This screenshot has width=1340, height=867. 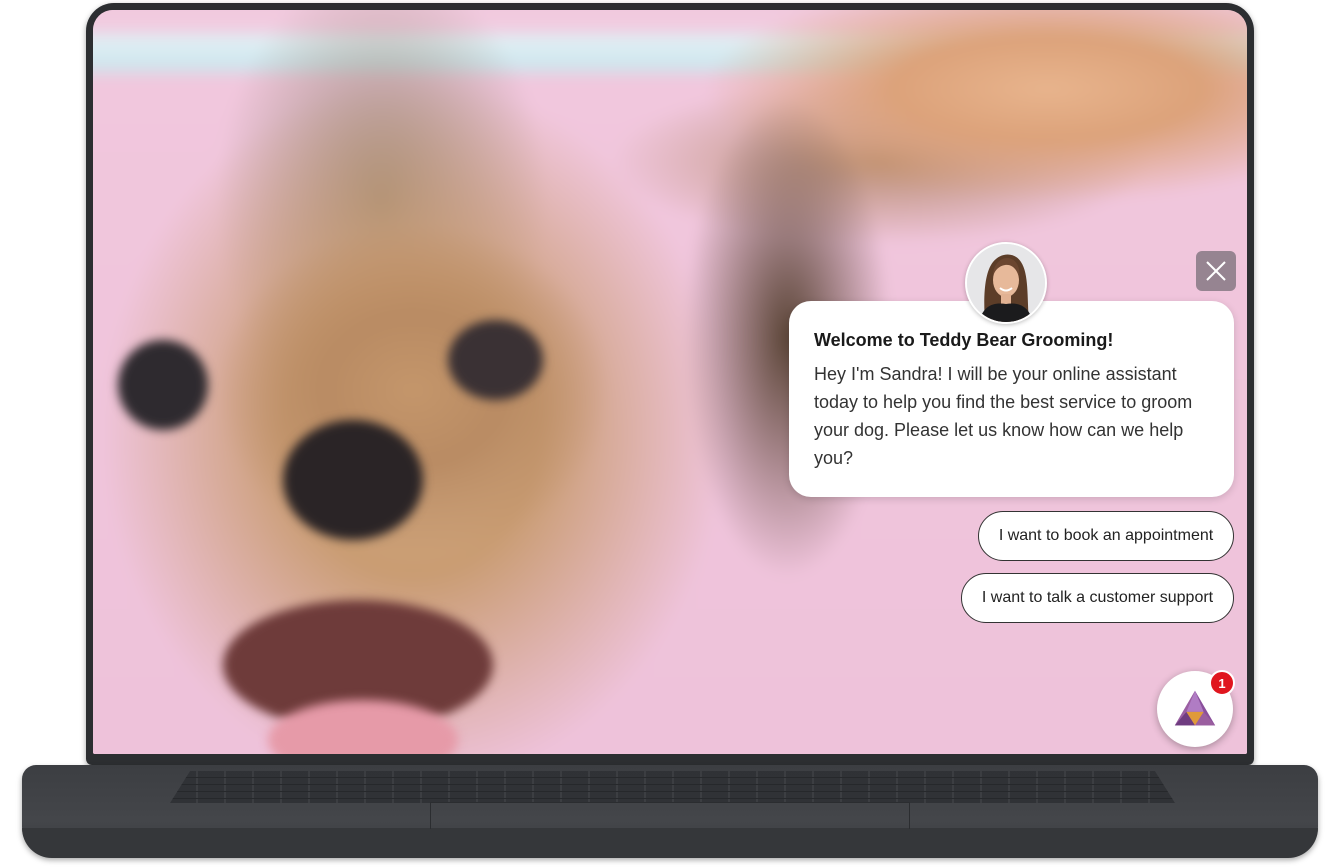 What do you see at coordinates (163, 385) in the screenshot?
I see `dog-eye-left` at bounding box center [163, 385].